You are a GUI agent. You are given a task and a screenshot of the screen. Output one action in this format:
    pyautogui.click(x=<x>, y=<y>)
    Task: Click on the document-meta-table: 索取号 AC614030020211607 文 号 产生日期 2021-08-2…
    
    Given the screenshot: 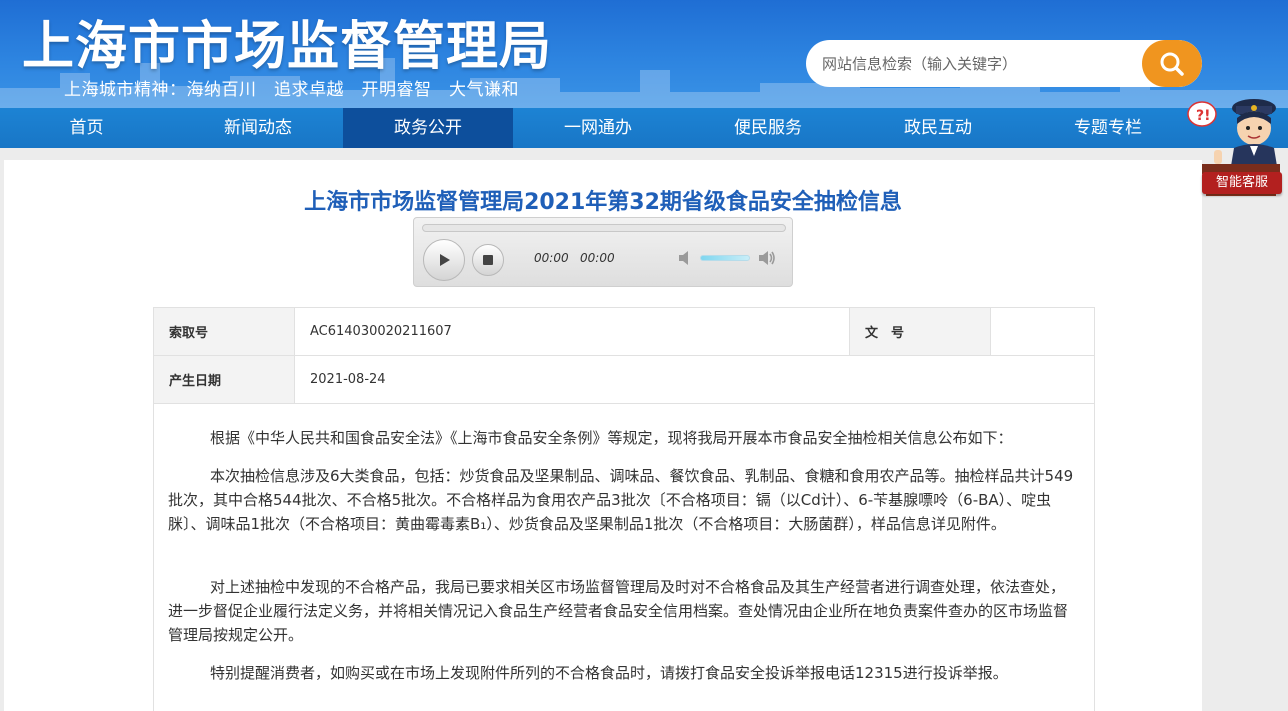 What is the action you would take?
    pyautogui.click(x=624, y=355)
    